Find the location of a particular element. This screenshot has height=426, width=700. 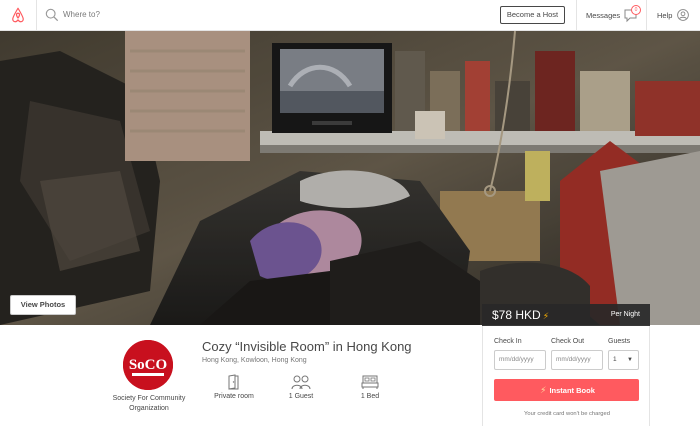

amenity-guests: 1 Guest is located at coordinates (301, 387).